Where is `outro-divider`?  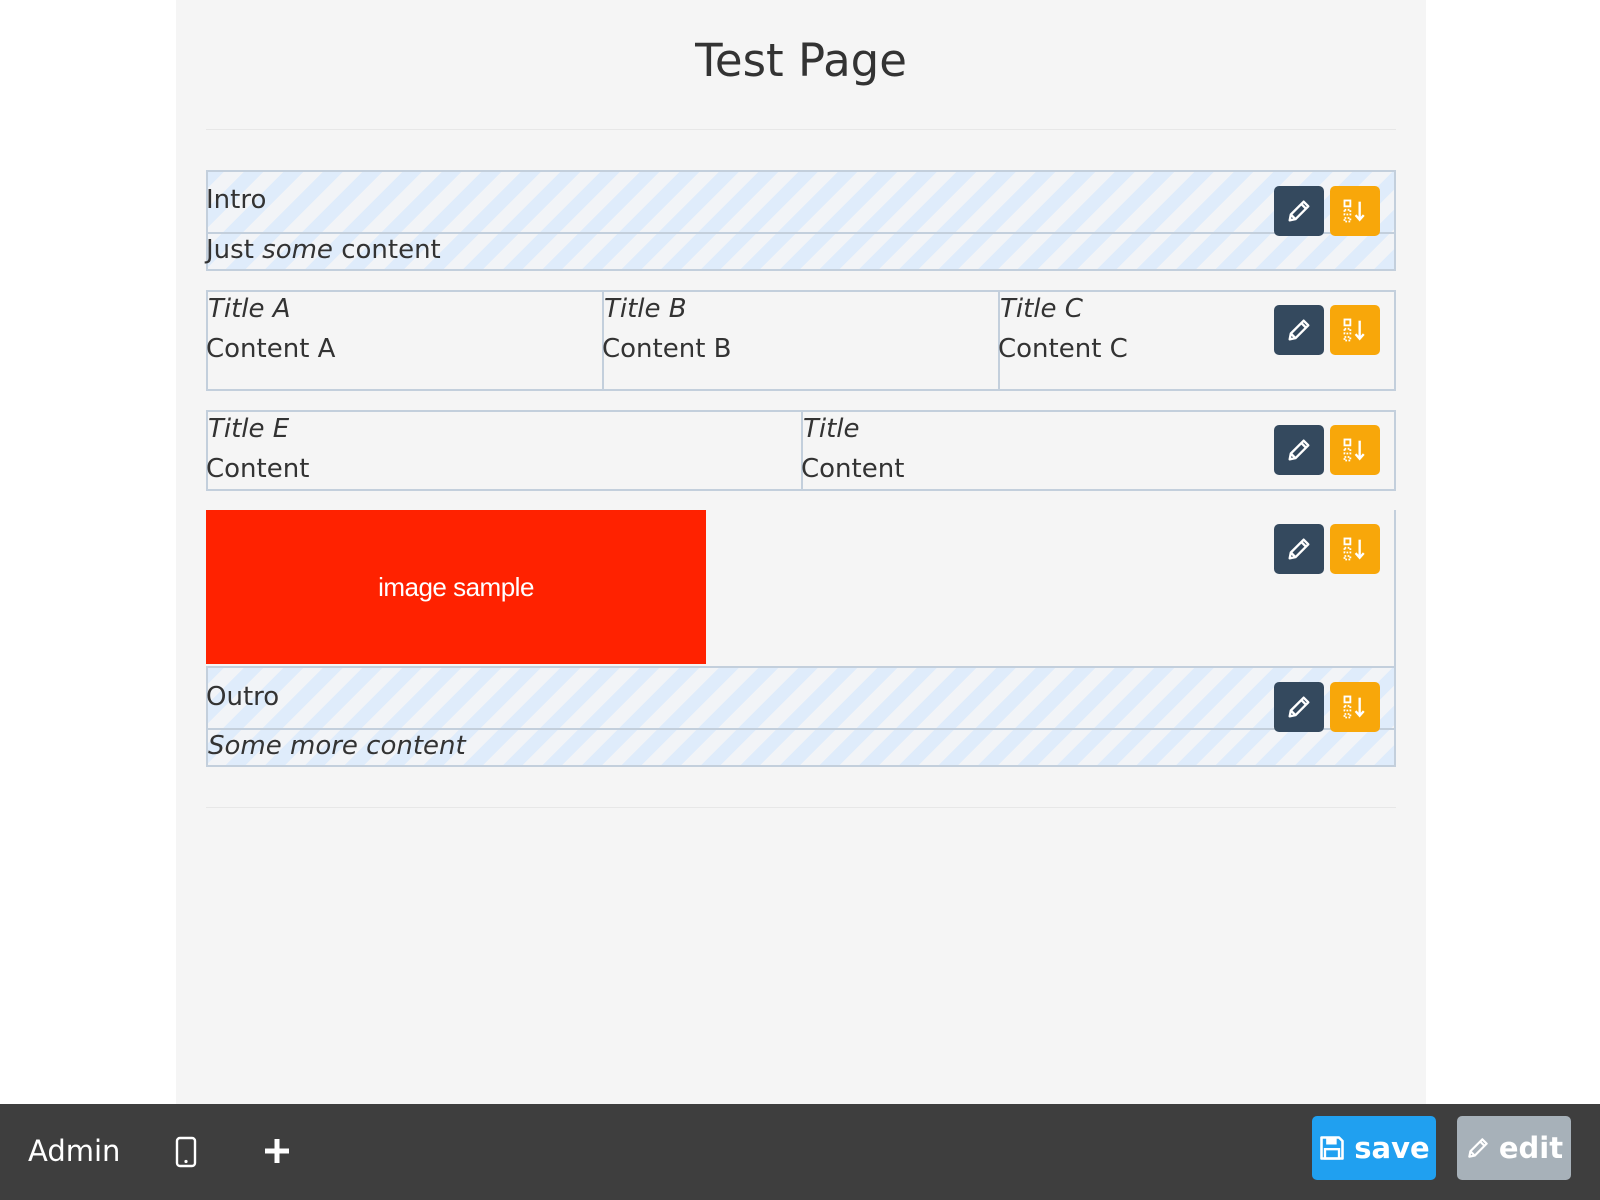
outro-divider is located at coordinates (801, 729).